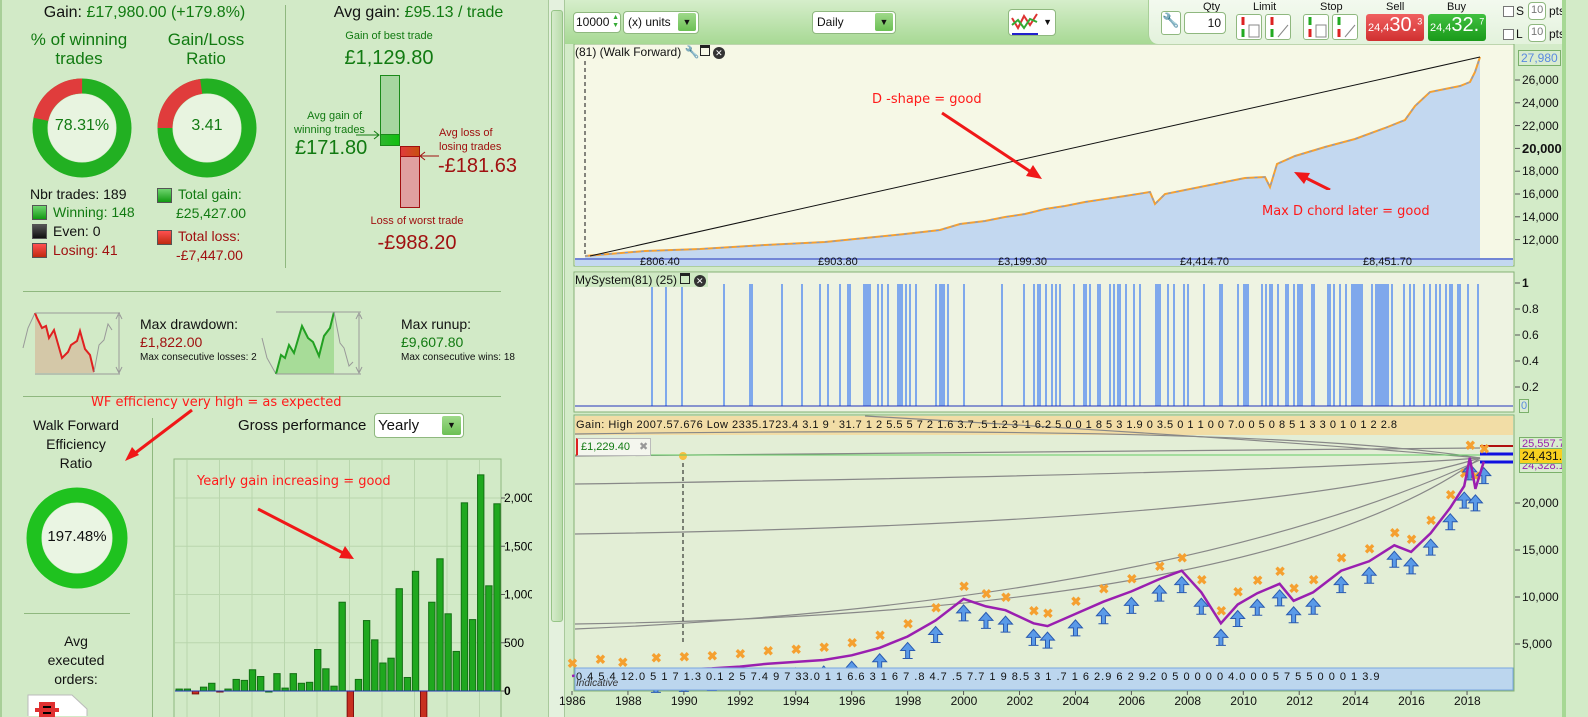 Image resolution: width=1588 pixels, height=717 pixels. I want to click on scrollbar-thumb, so click(557, 316).